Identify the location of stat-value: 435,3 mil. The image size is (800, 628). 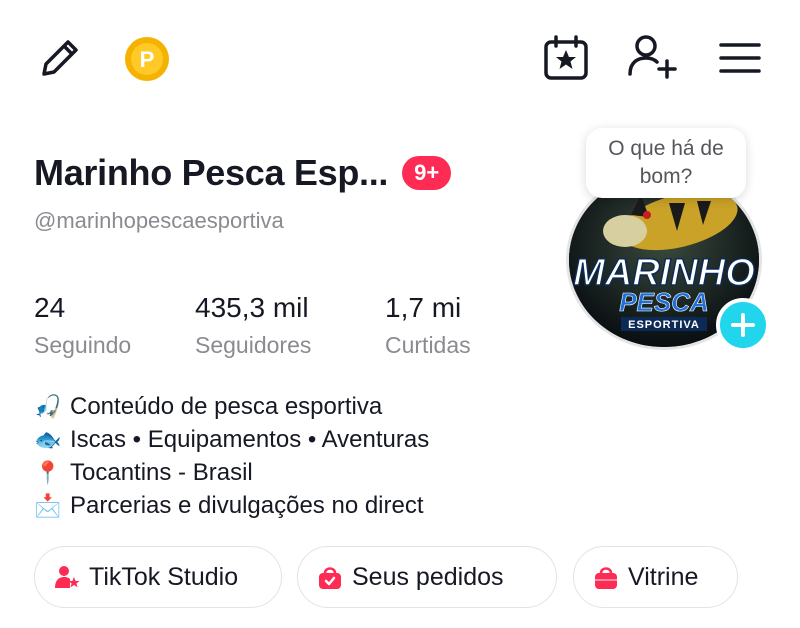
(252, 307).